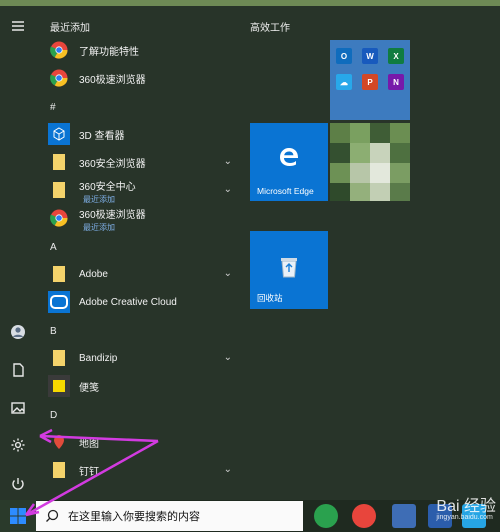  I want to click on tile-group-title: 高效工作, so click(270, 26).